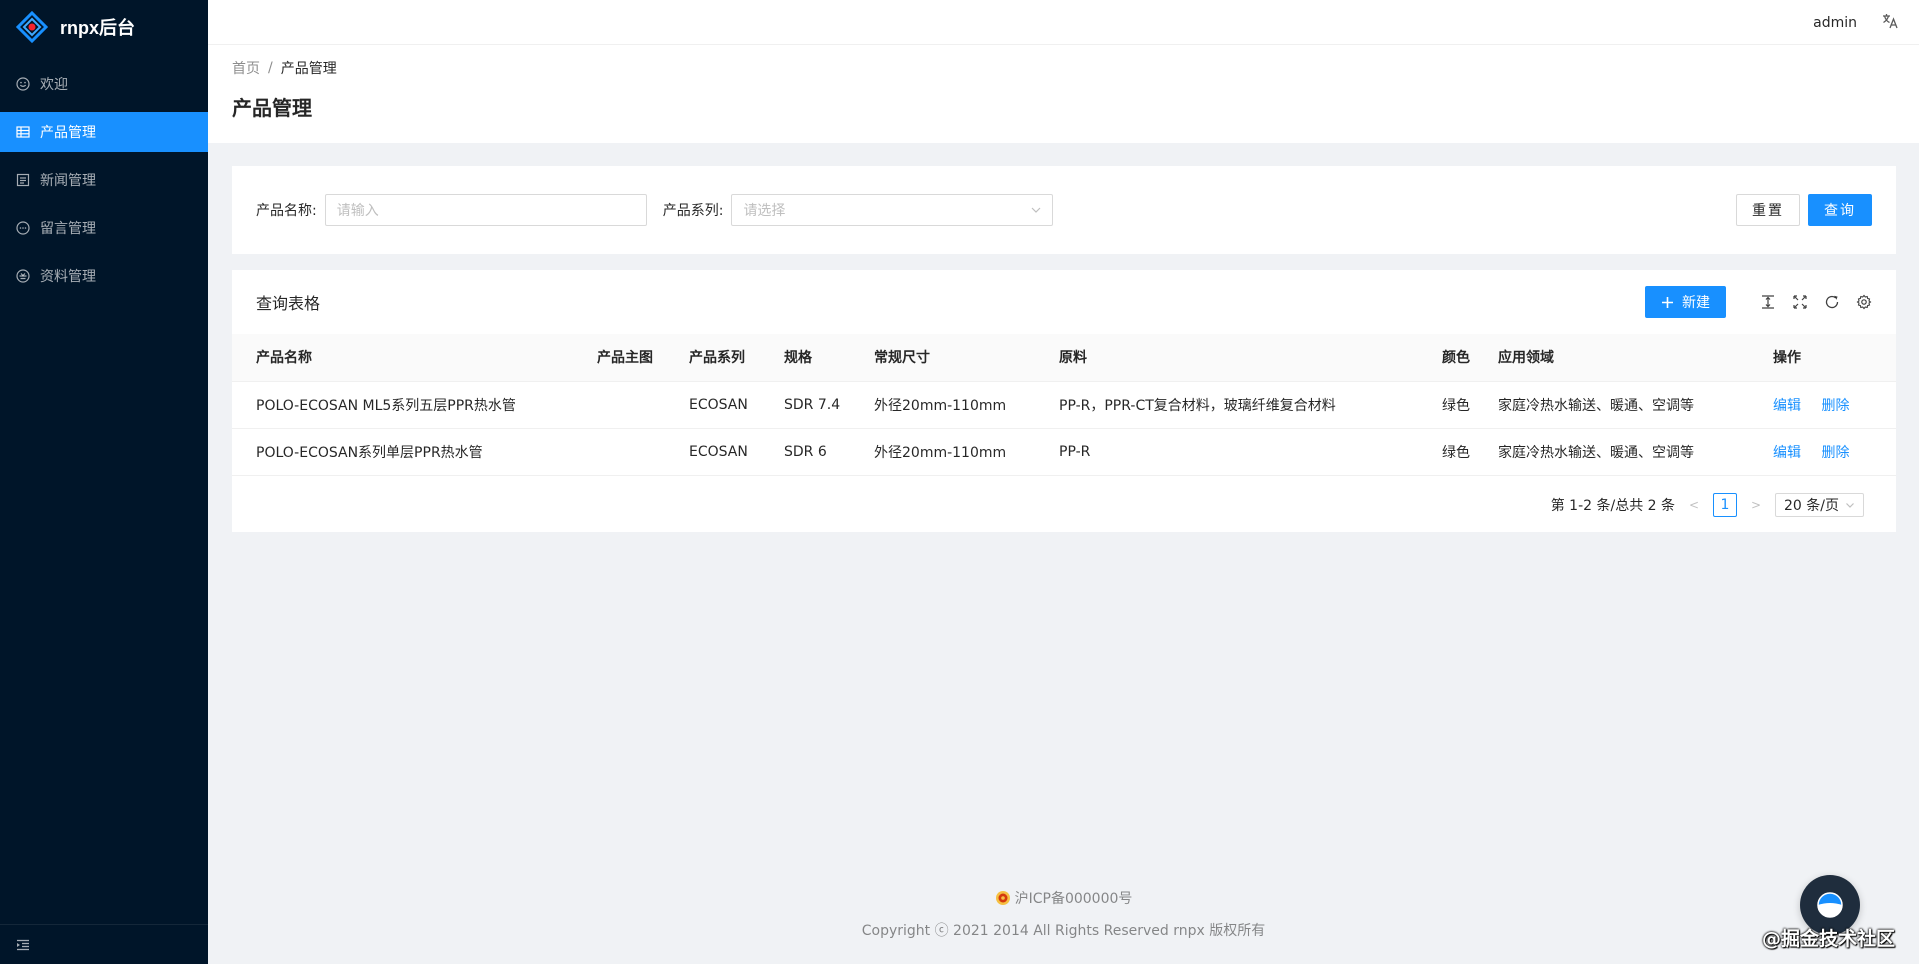 Image resolution: width=1919 pixels, height=964 pixels. Describe the element at coordinates (1800, 302) in the screenshot. I see `fullscreen-icon` at that location.